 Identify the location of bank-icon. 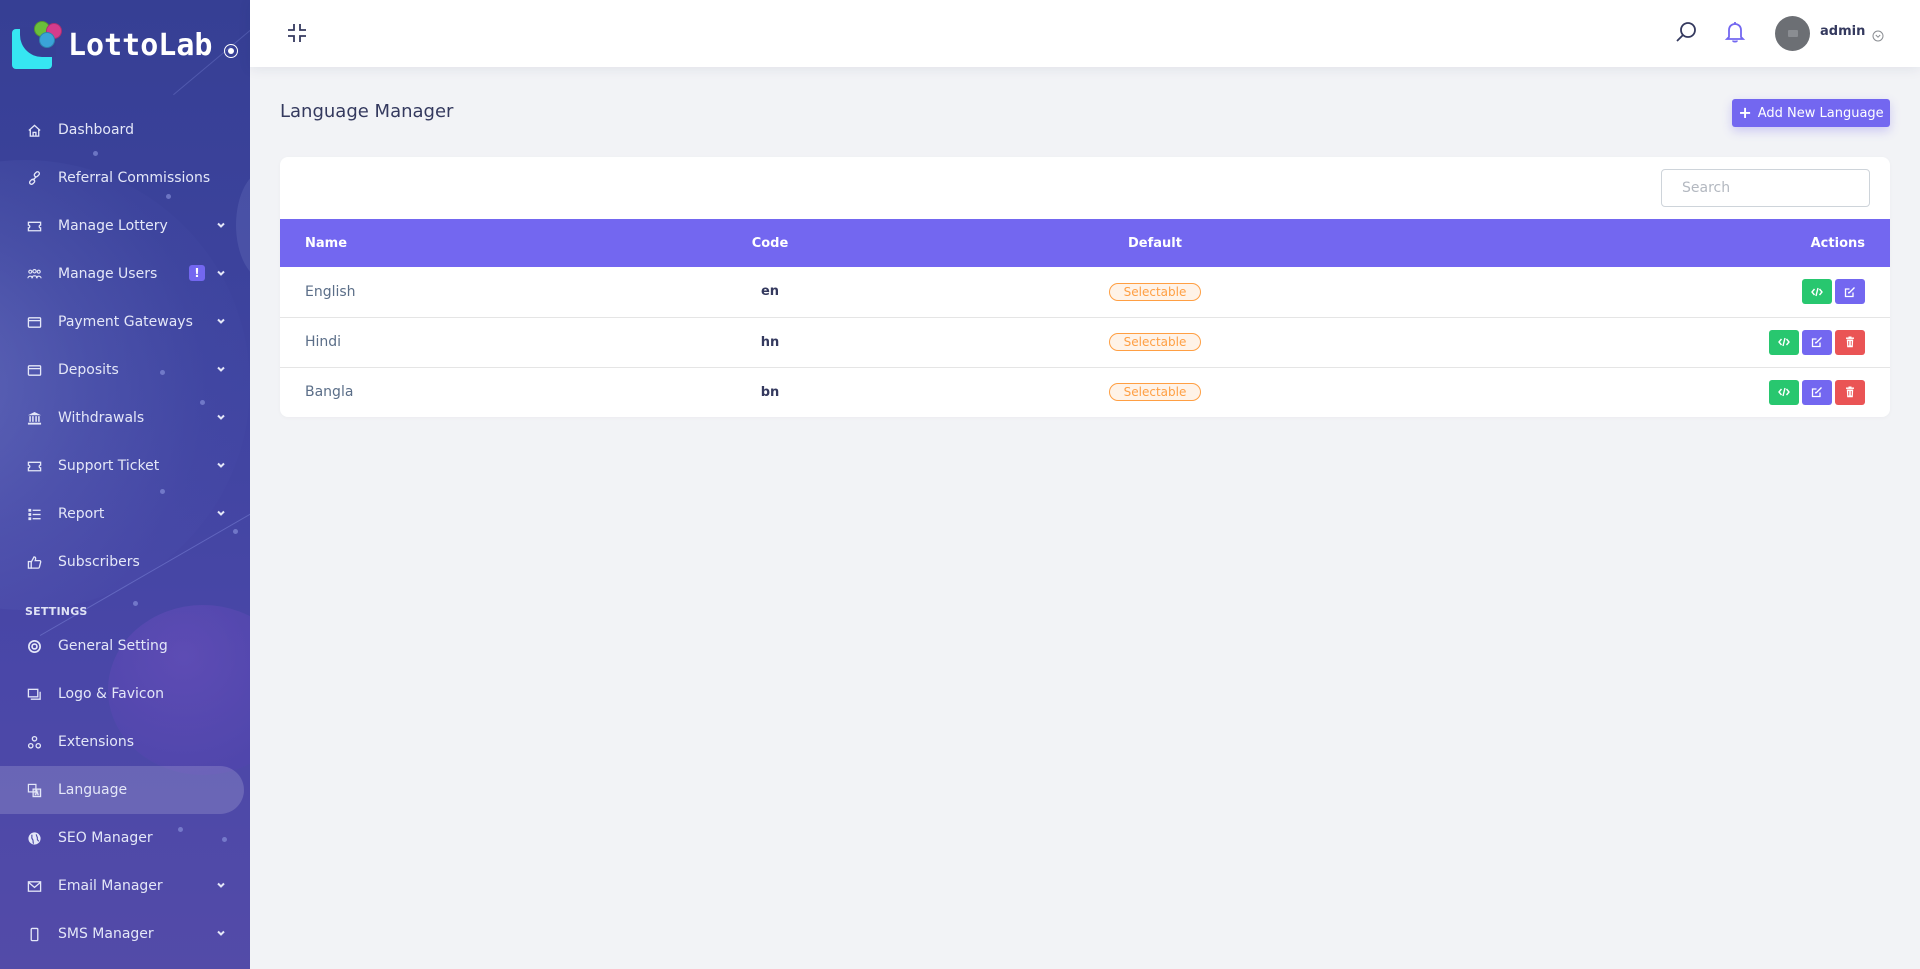
(34, 418).